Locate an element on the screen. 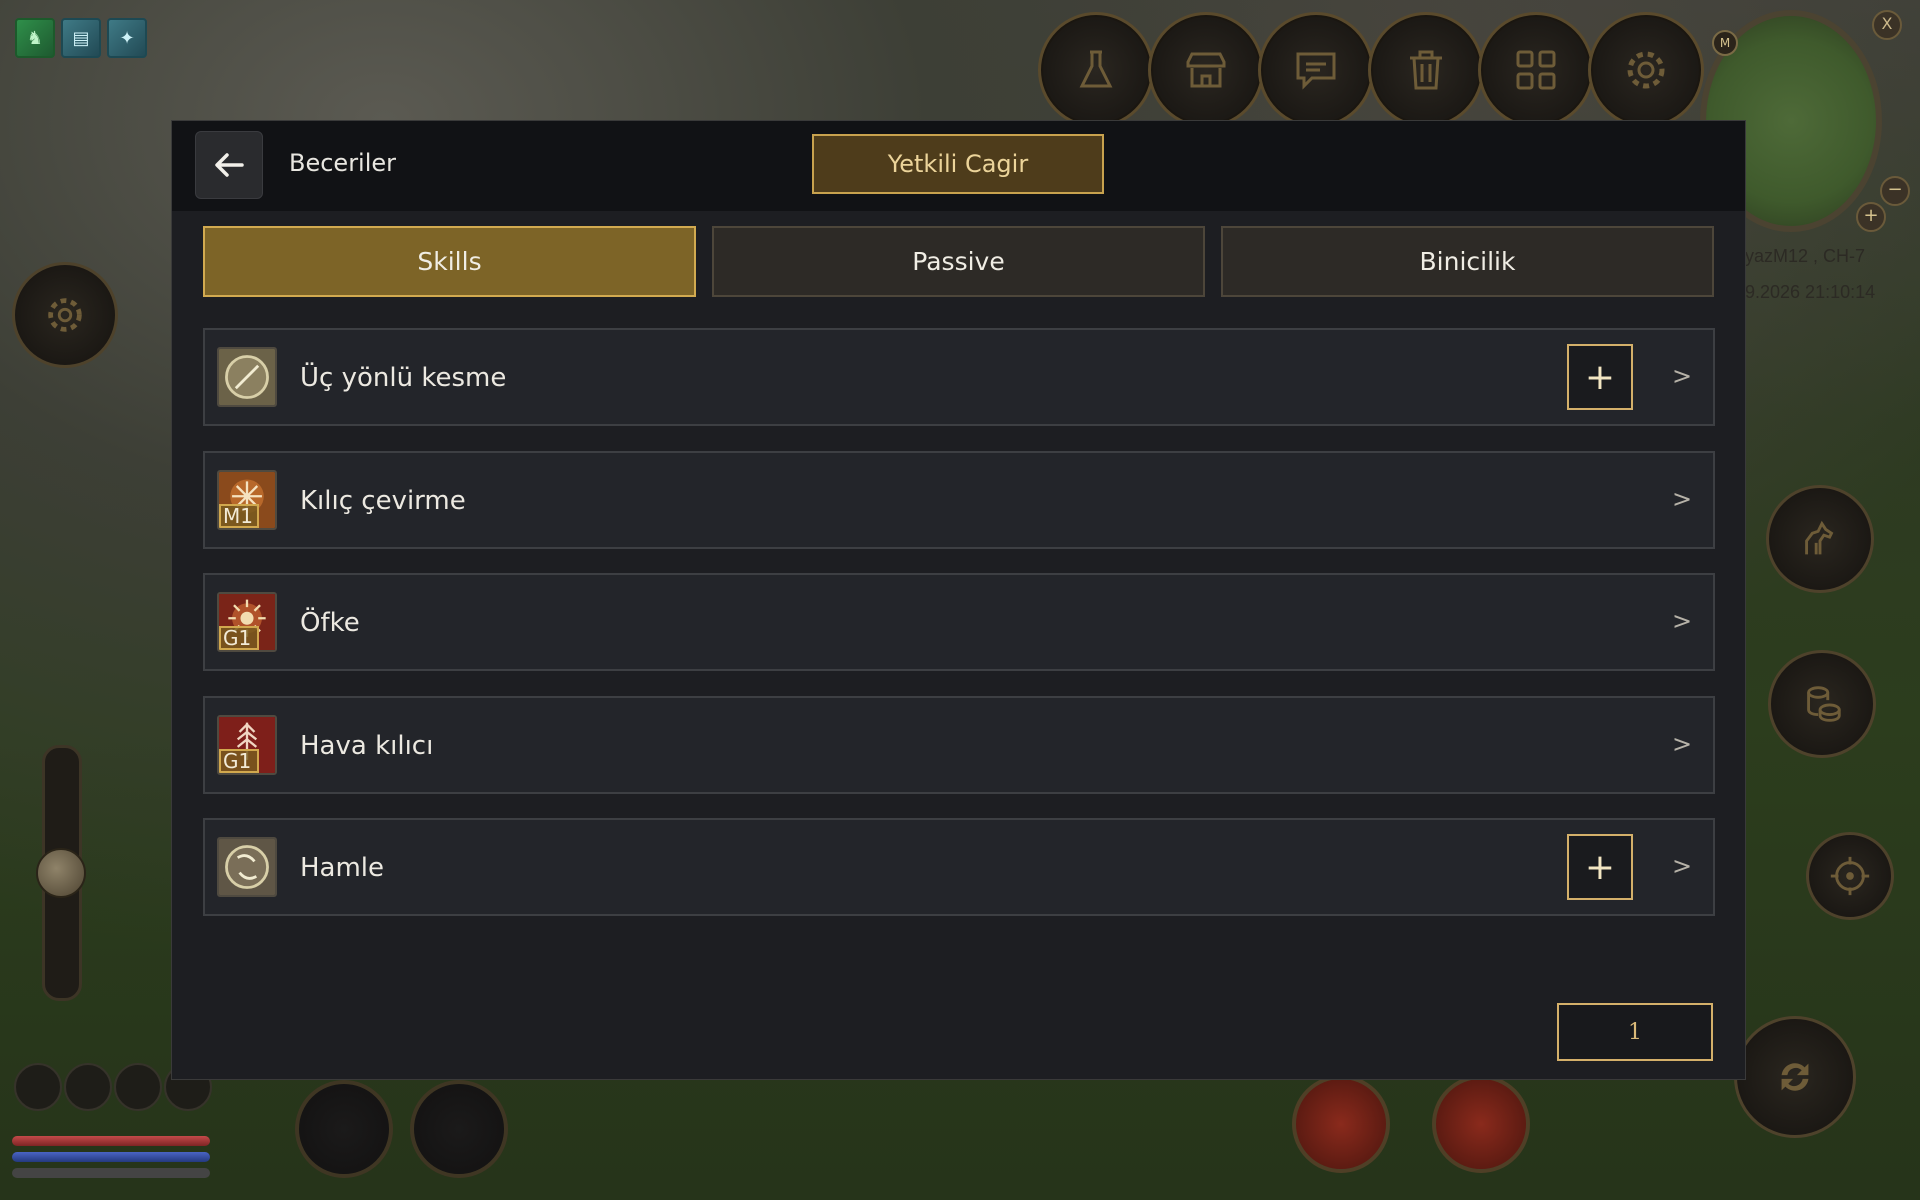  status-bars is located at coordinates (111, 1160).